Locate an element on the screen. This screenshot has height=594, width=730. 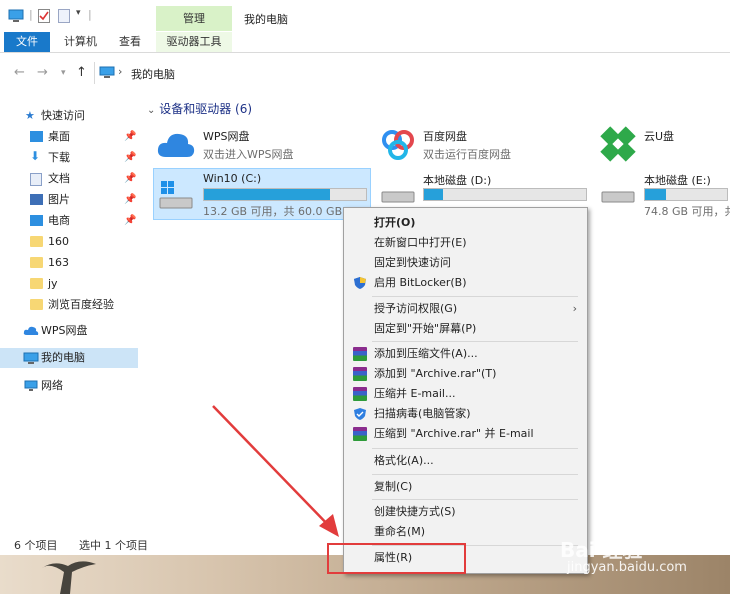
tab-view: 查看 is located at coordinates (130, 42).